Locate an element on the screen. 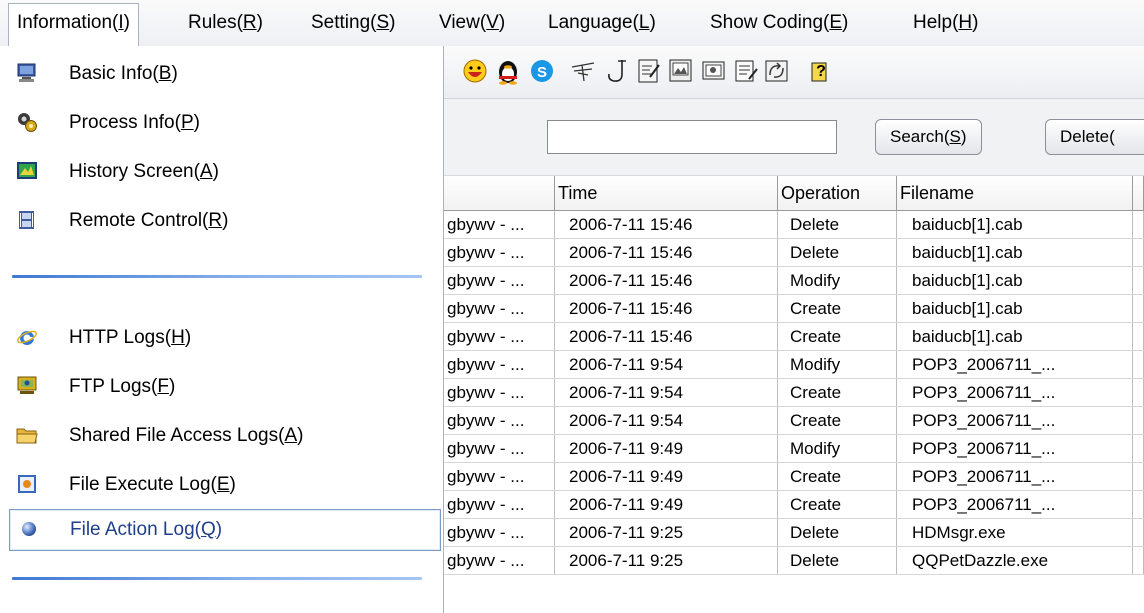 The height and width of the screenshot is (613, 1144). menu-setting: Setting(S) is located at coordinates (353, 23).